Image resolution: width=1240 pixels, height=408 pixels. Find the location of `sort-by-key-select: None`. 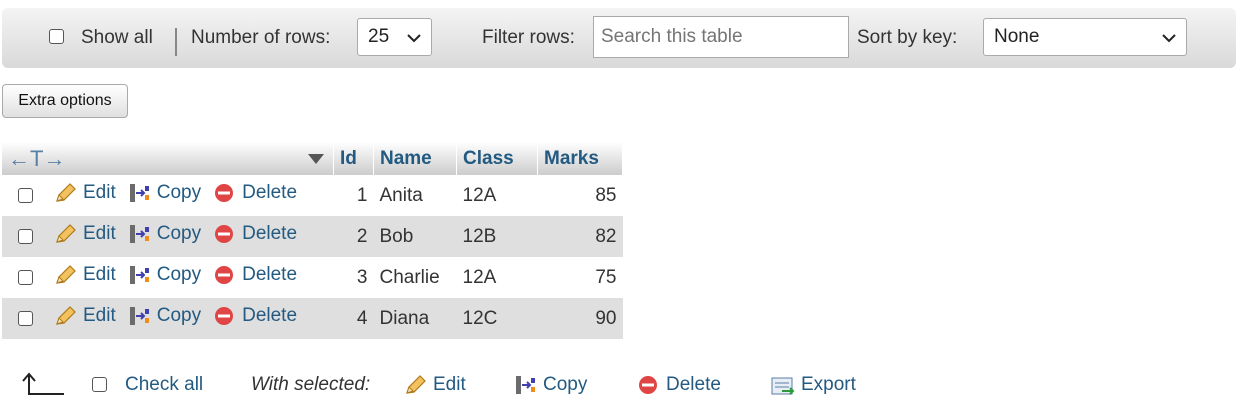

sort-by-key-select: None is located at coordinates (1085, 37).